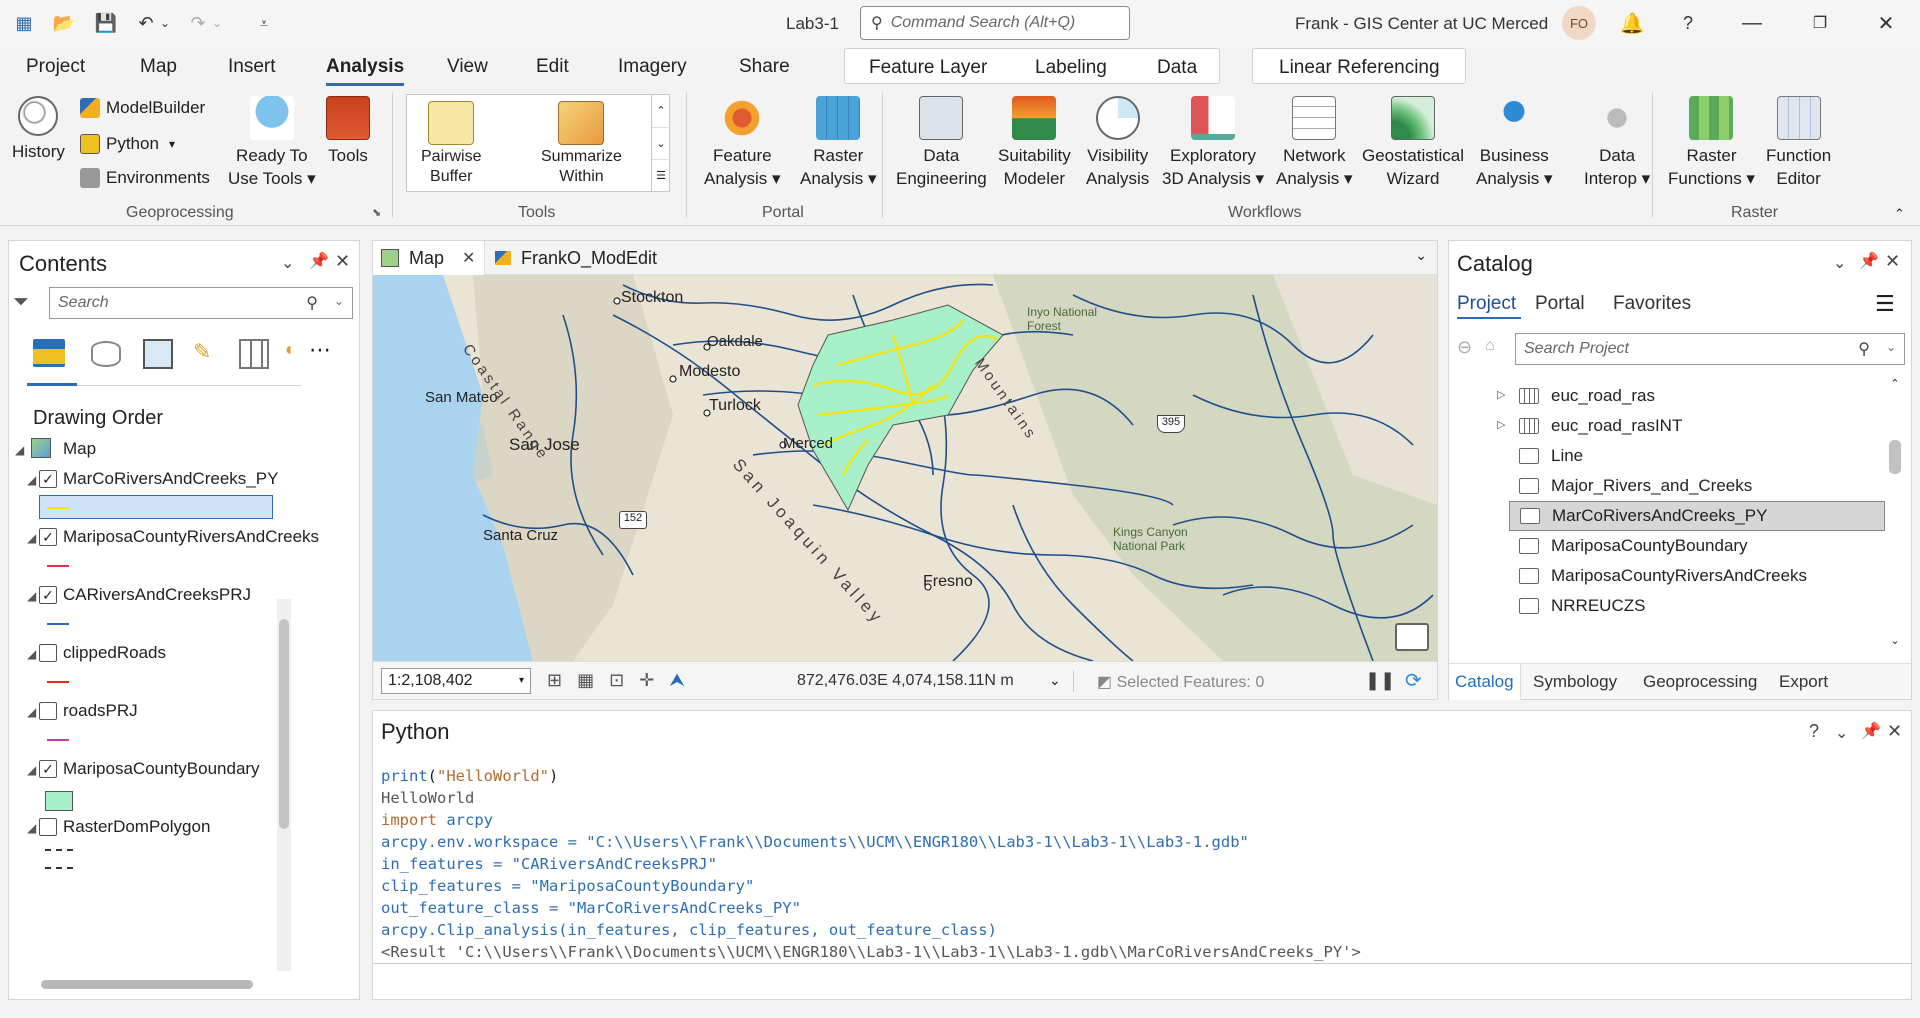 Image resolution: width=1920 pixels, height=1018 pixels. What do you see at coordinates (661, 111) in the screenshot?
I see `gallery-up-icon: ⌃` at bounding box center [661, 111].